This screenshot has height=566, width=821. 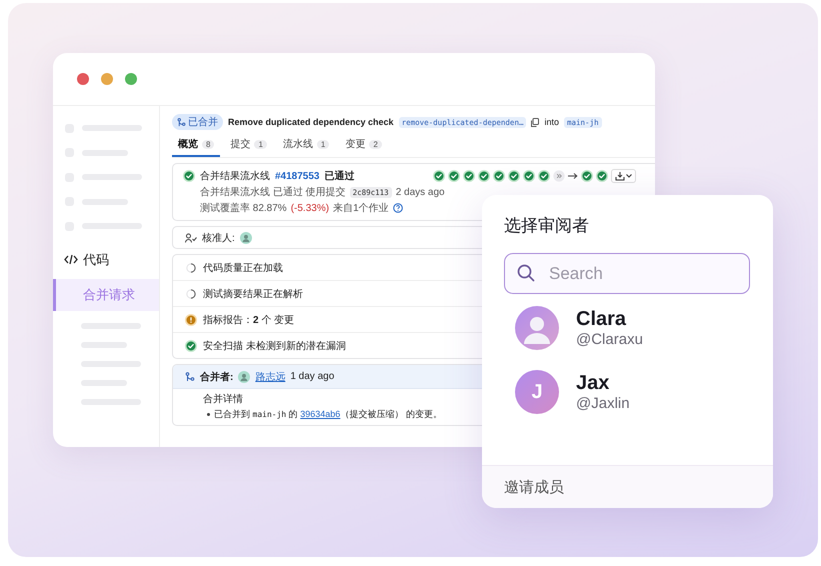 What do you see at coordinates (559, 176) in the screenshot?
I see `skipped-icon` at bounding box center [559, 176].